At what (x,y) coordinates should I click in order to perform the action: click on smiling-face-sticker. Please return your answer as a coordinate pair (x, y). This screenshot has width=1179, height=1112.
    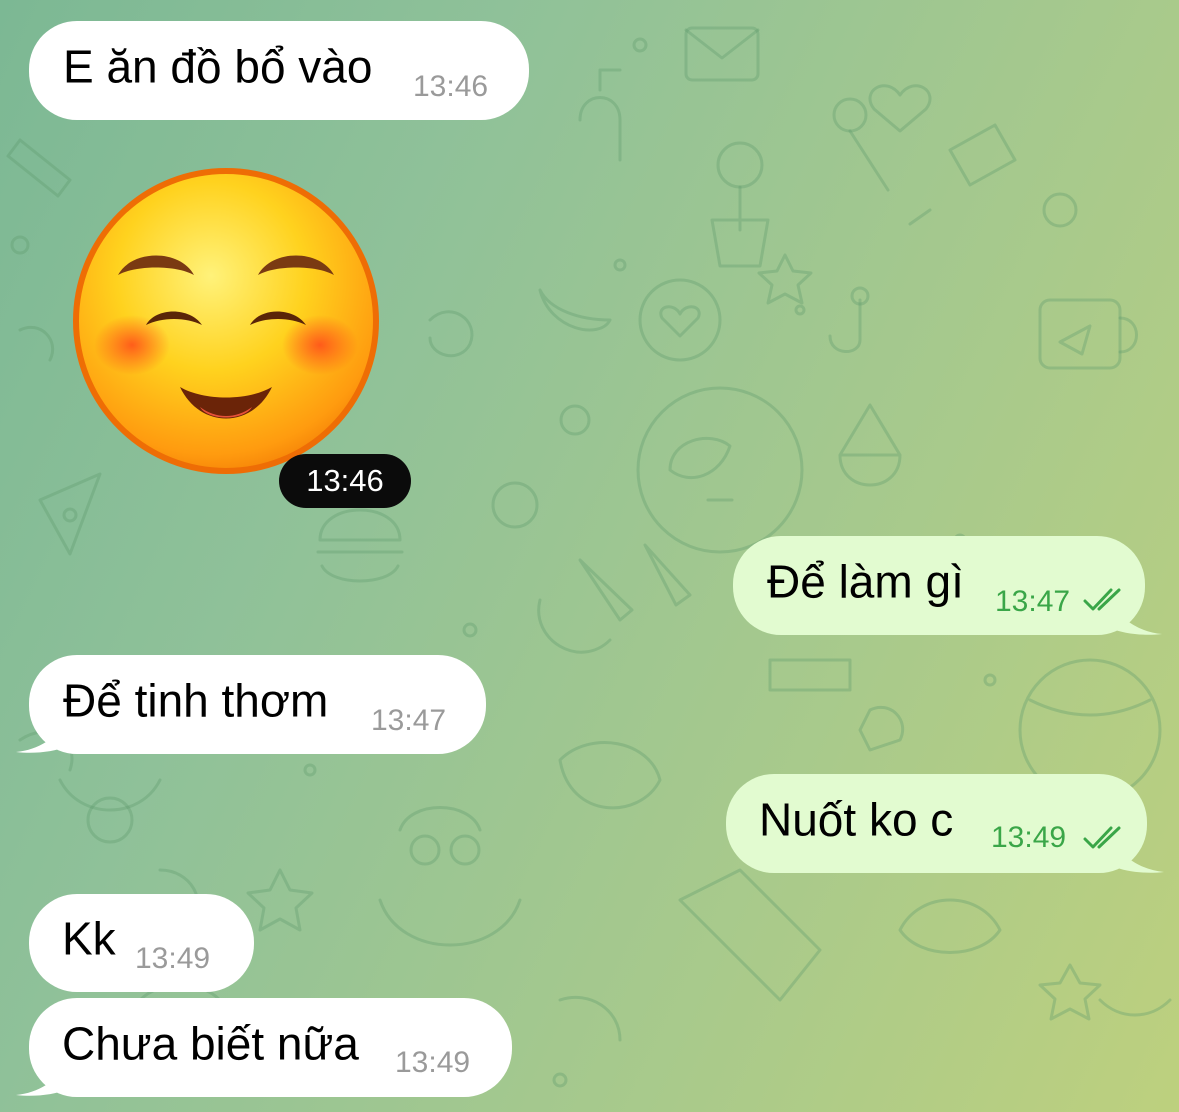
    Looking at the image, I should click on (226, 321).